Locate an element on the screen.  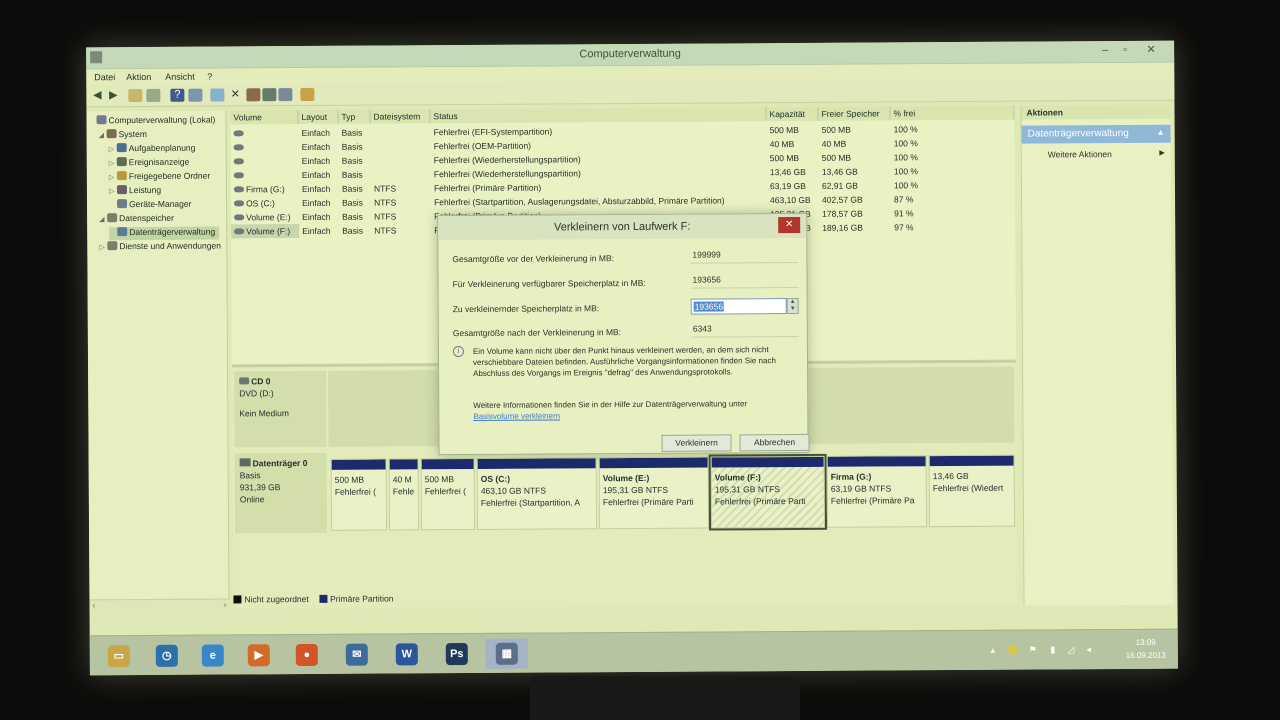
tray-overflow-icon: ▴ is located at coordinates (993, 650).